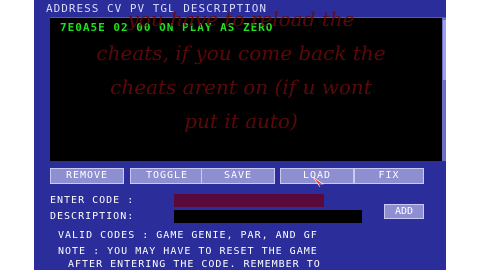  What do you see at coordinates (166, 27) in the screenshot?
I see `cheat-row: 7E0A5E 02 00 ON PLAY AS ZERO` at bounding box center [166, 27].